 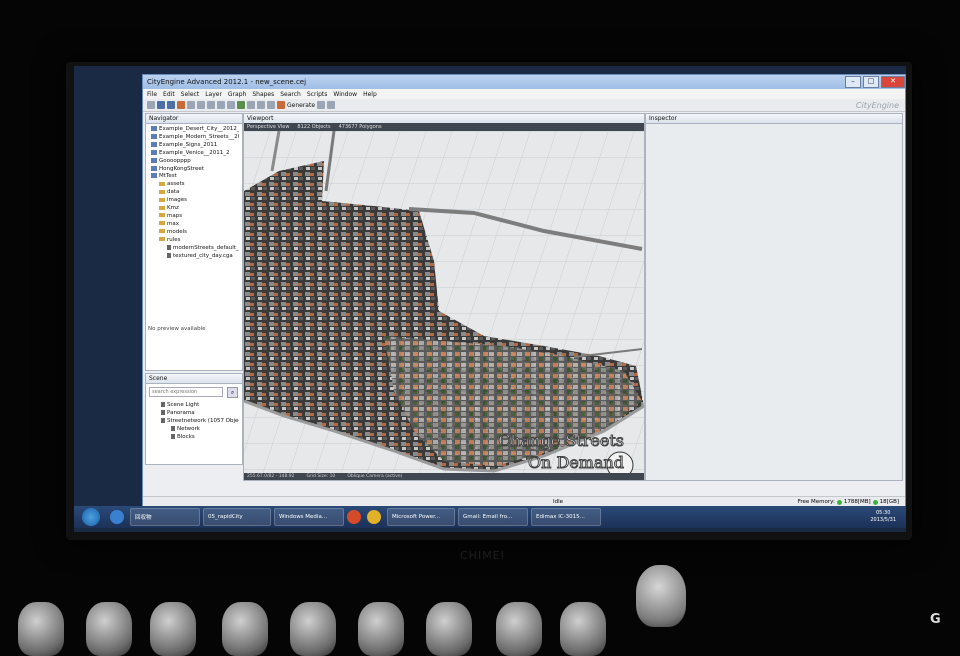 I want to click on navigator-item-label: assets, so click(x=176, y=184).